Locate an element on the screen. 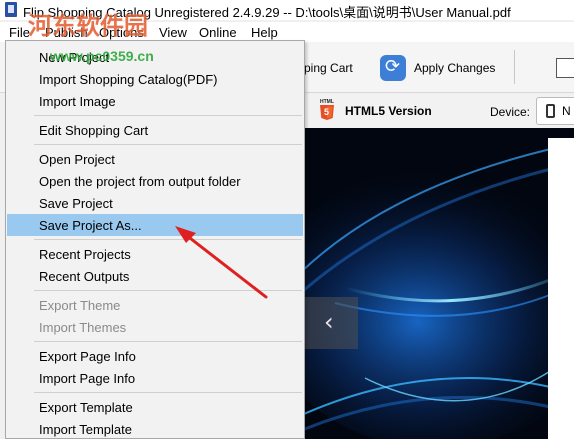  menu-item-label: Save Project is located at coordinates (76, 203).